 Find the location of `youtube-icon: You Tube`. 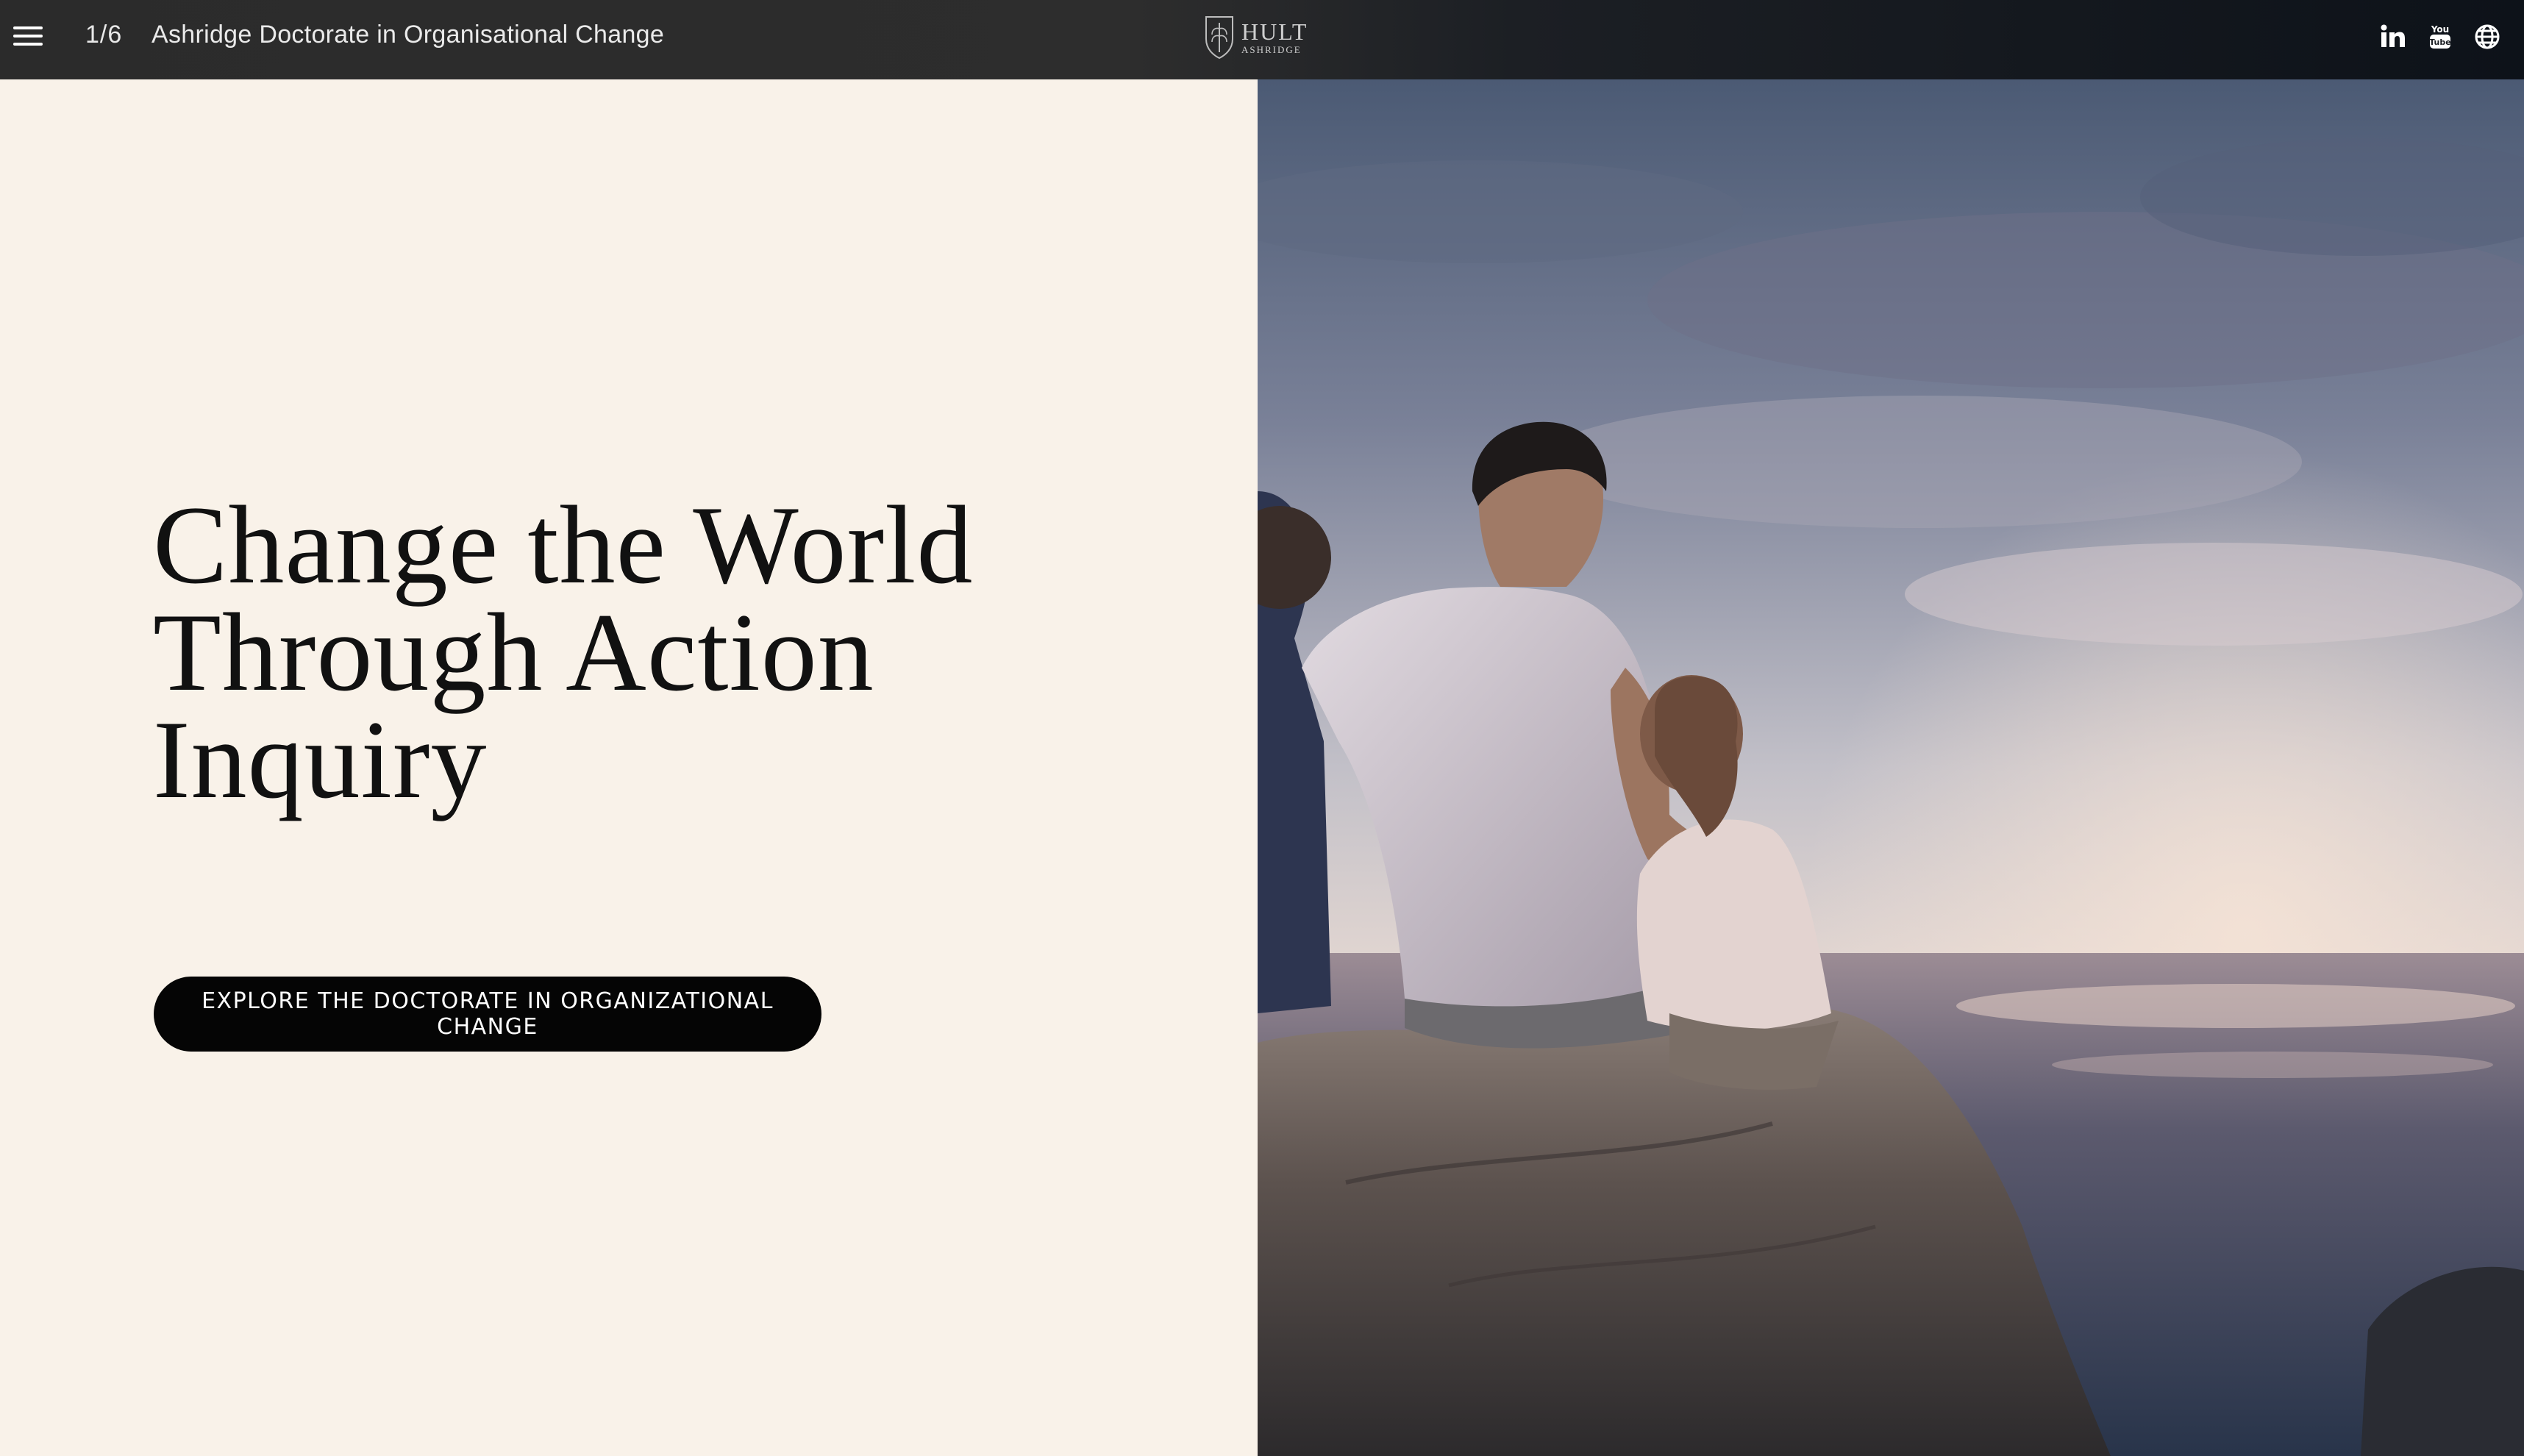

youtube-icon: You Tube is located at coordinates (2440, 36).